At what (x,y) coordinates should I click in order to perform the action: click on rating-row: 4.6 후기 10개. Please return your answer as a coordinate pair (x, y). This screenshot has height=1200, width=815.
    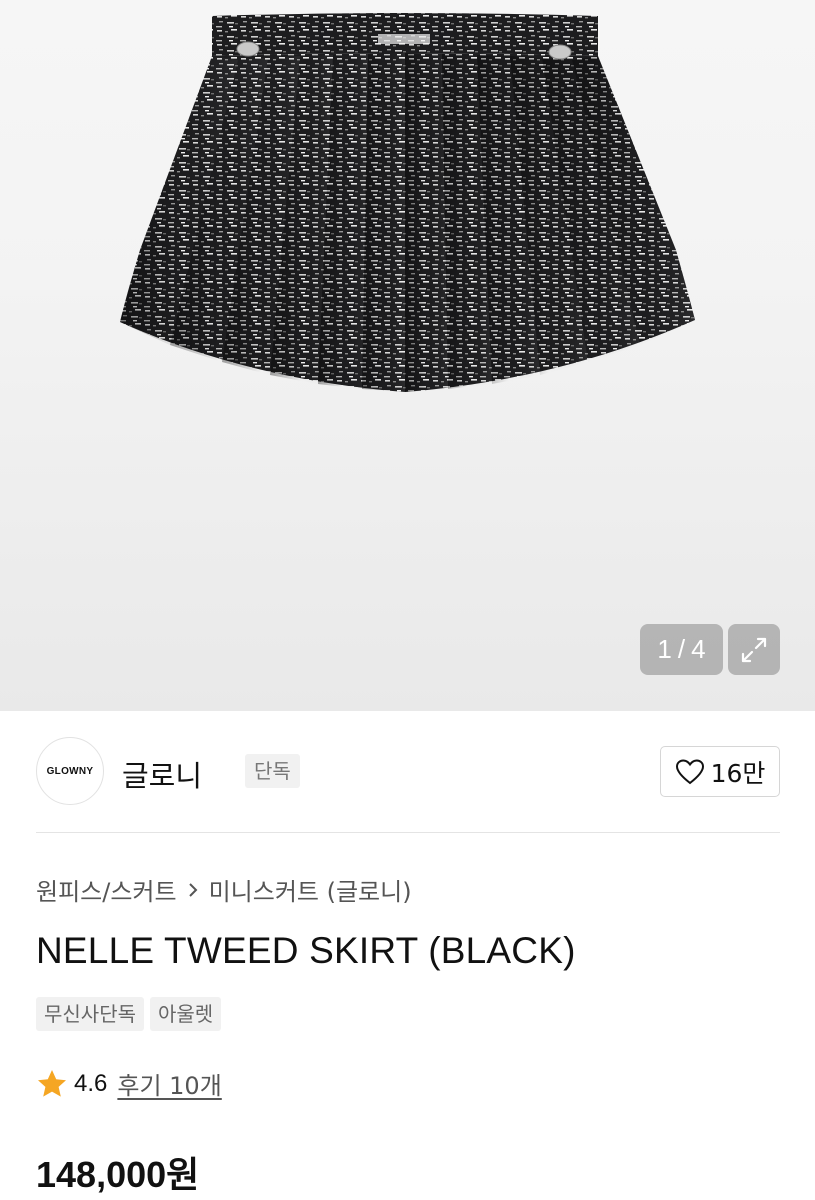
    Looking at the image, I should click on (129, 1083).